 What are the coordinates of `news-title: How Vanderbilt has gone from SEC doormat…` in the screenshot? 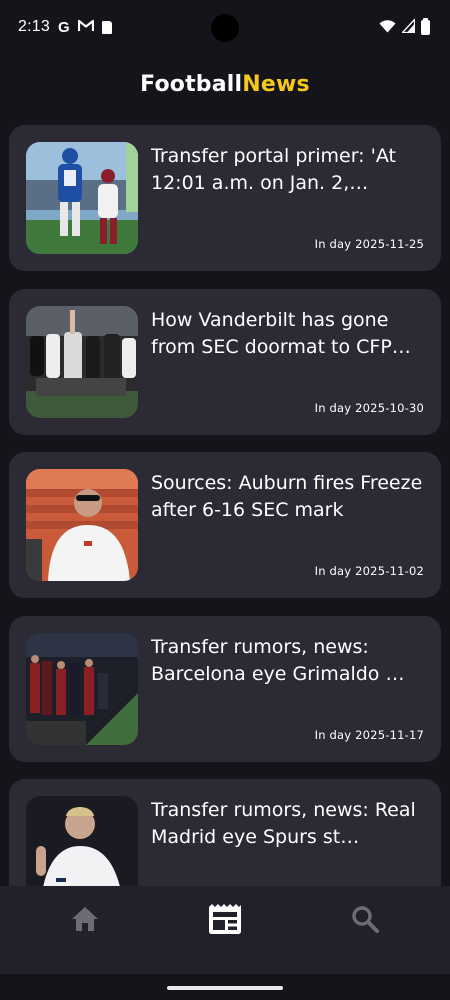 It's located at (281, 333).